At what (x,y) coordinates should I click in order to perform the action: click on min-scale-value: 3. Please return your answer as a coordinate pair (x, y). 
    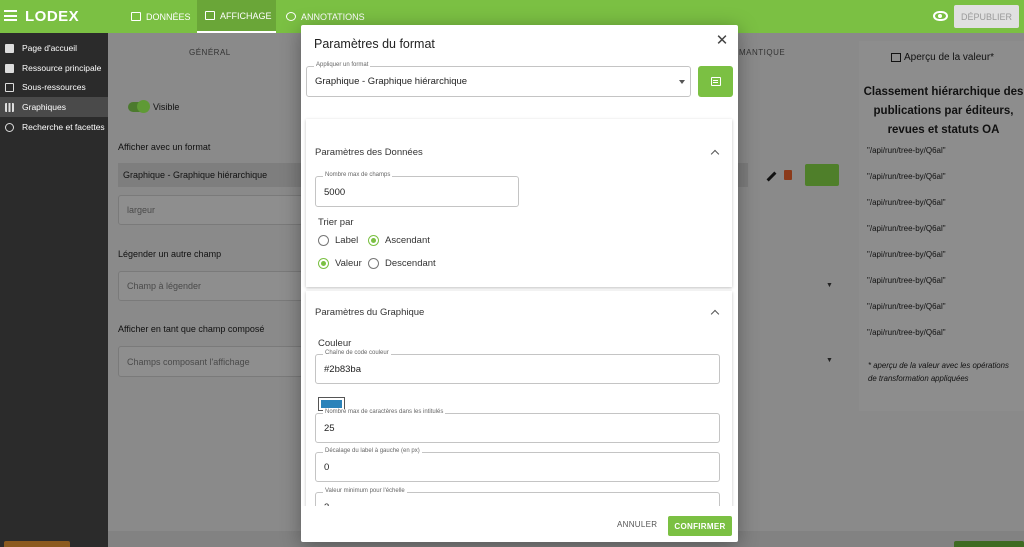
    Looking at the image, I should click on (326, 504).